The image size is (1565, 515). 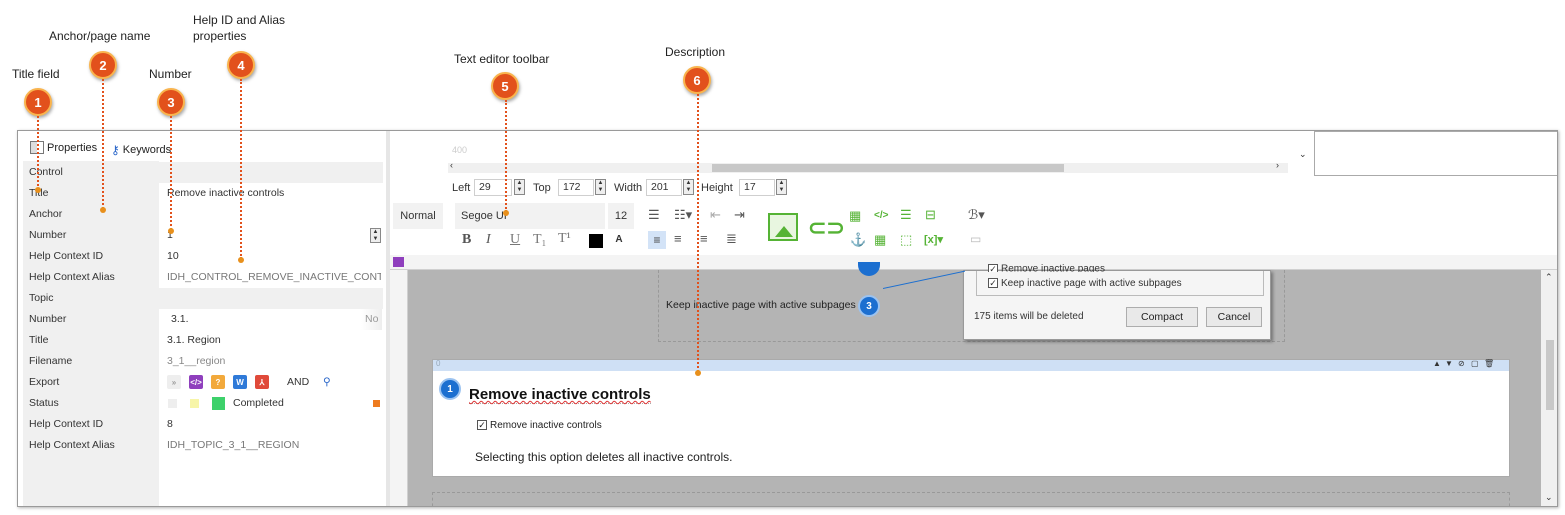 What do you see at coordinates (274, 277) in the screenshot?
I see `control-help-alias-input: IDH_CONTROL_REMOVE_INACTIVE_CONTROL` at bounding box center [274, 277].